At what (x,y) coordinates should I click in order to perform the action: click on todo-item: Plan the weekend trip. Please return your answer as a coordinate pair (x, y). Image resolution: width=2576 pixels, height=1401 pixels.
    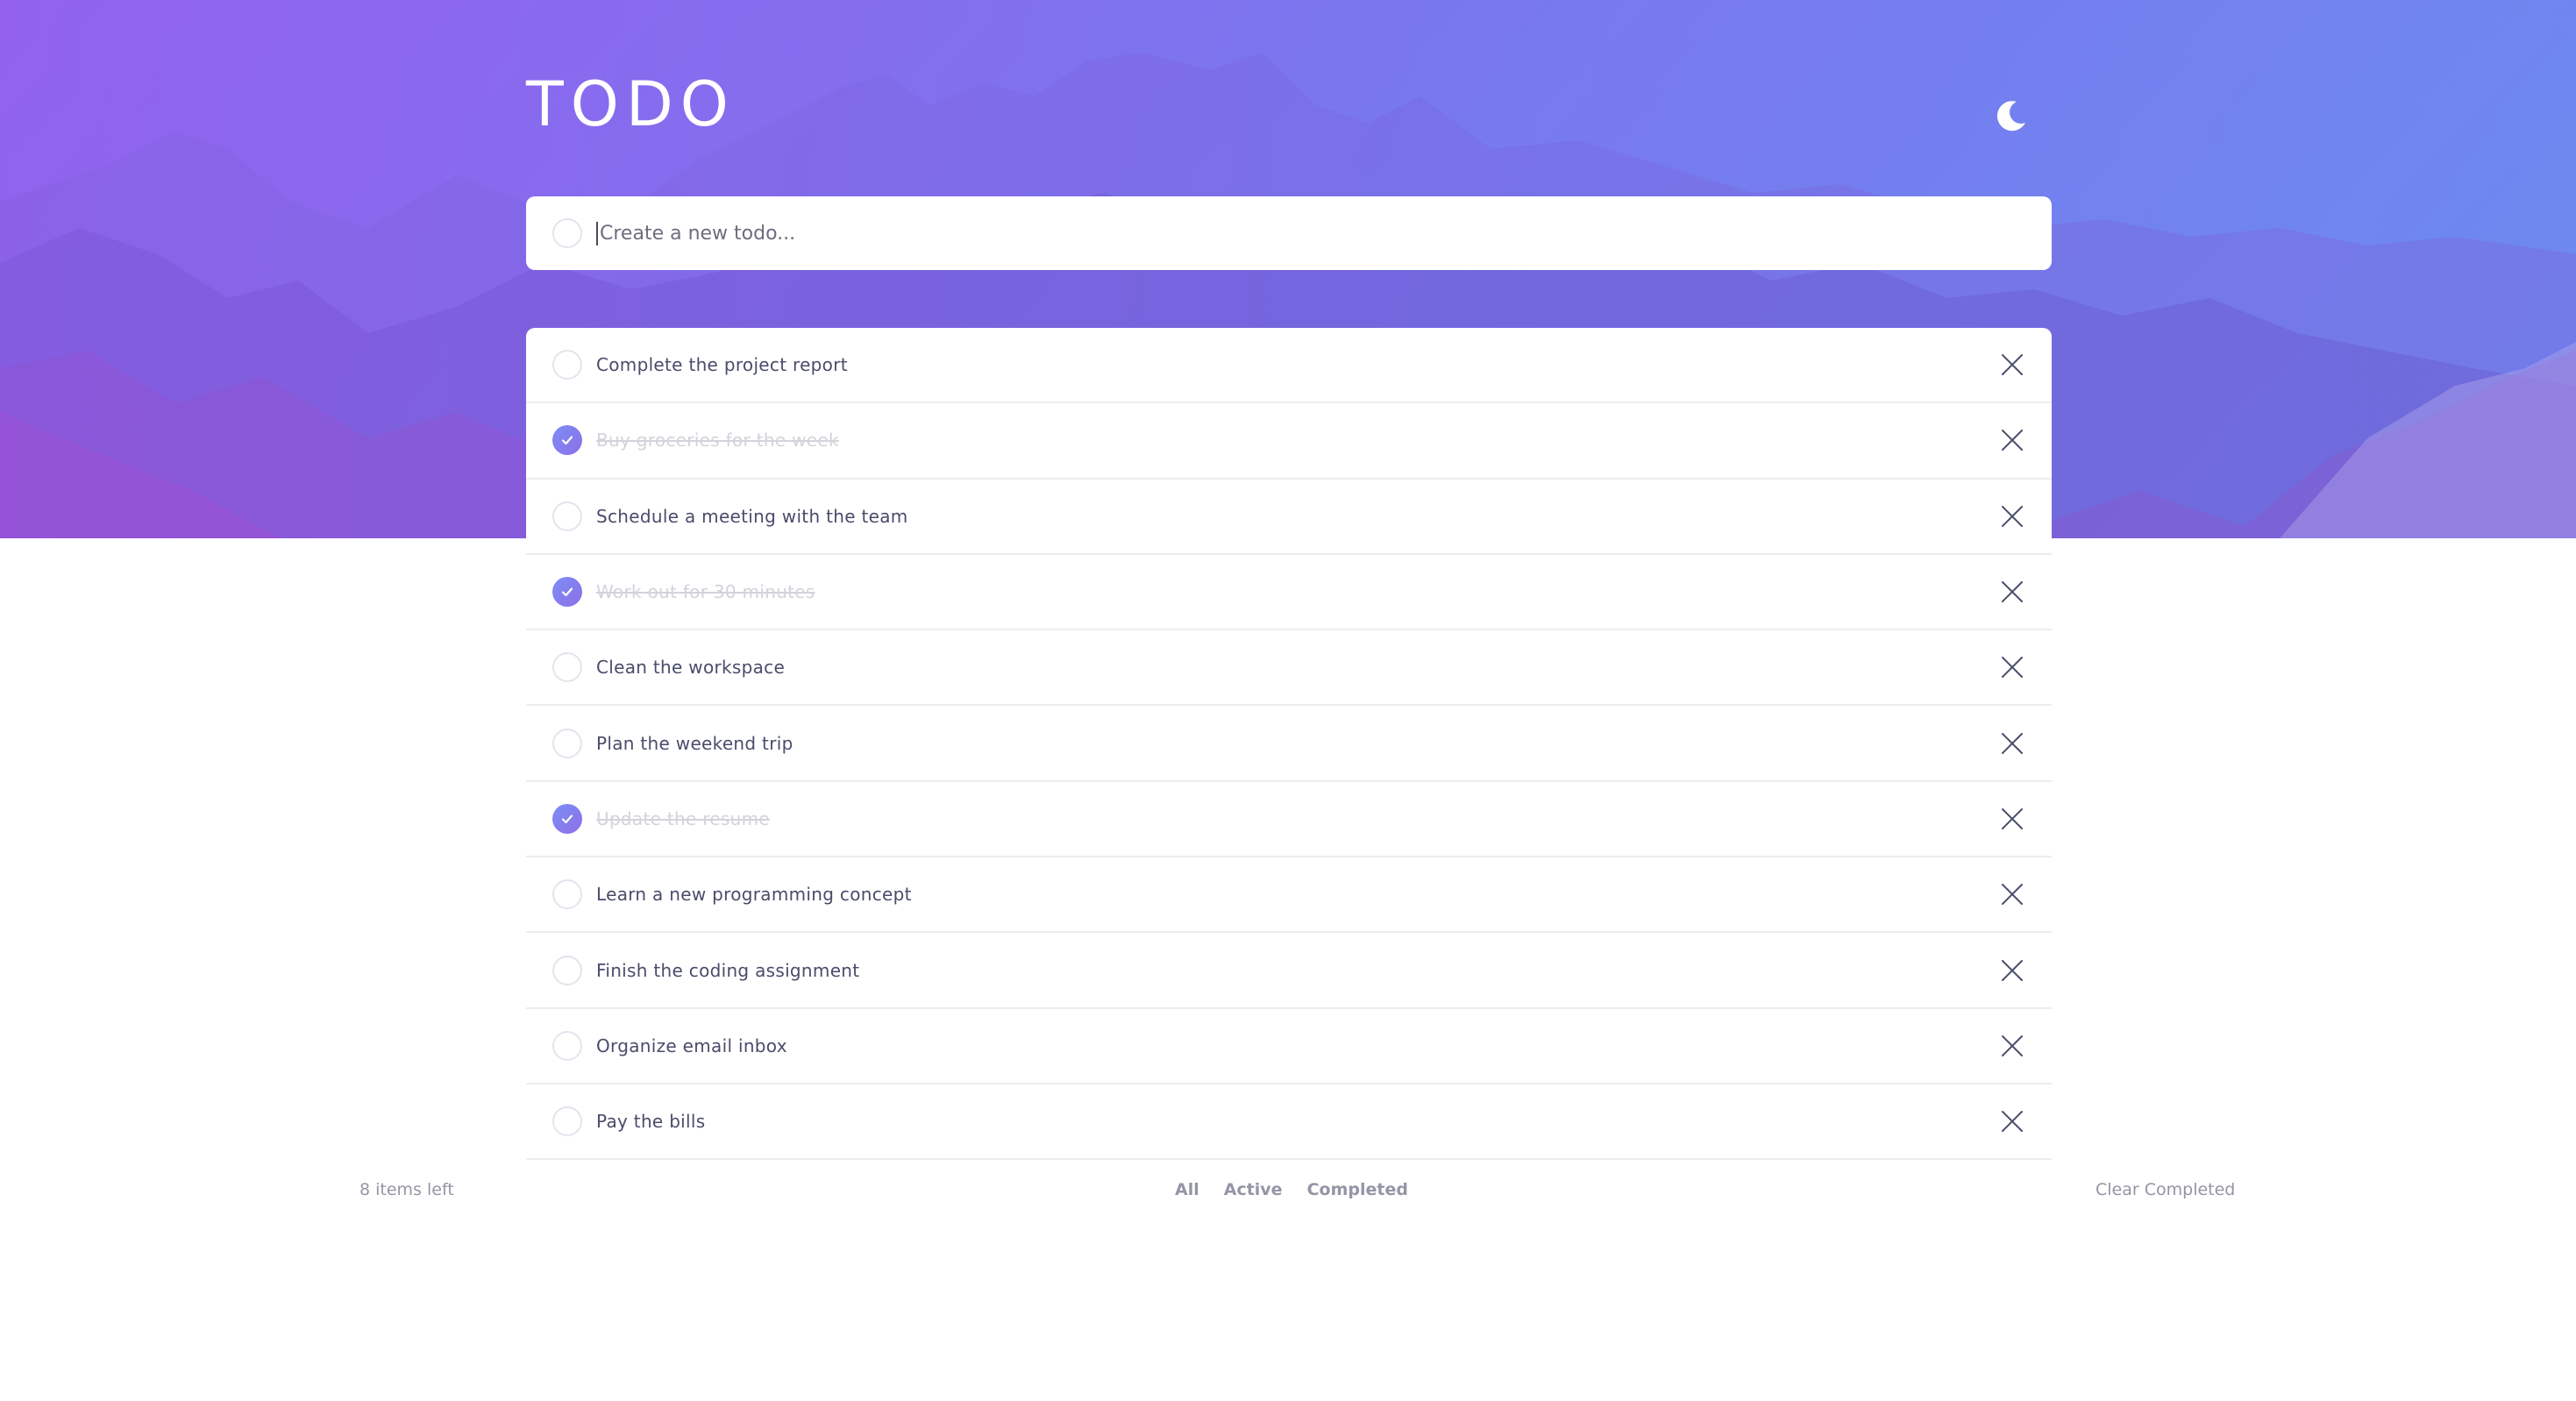
    Looking at the image, I should click on (1289, 744).